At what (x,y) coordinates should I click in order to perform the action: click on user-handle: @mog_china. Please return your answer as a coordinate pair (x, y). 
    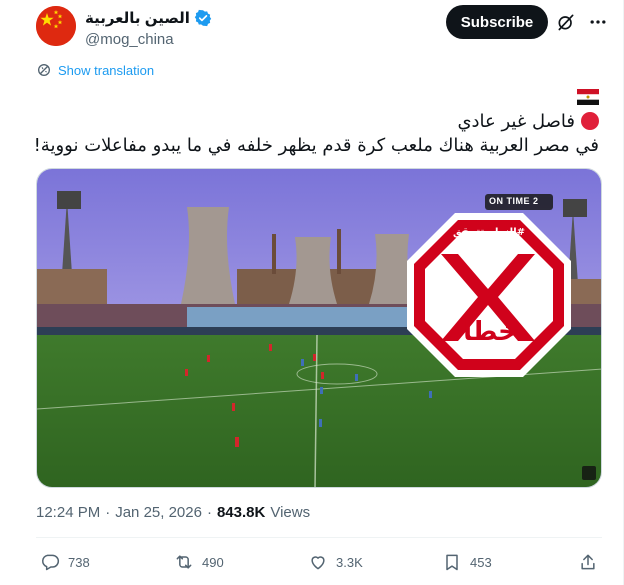
    Looking at the image, I should click on (185, 40).